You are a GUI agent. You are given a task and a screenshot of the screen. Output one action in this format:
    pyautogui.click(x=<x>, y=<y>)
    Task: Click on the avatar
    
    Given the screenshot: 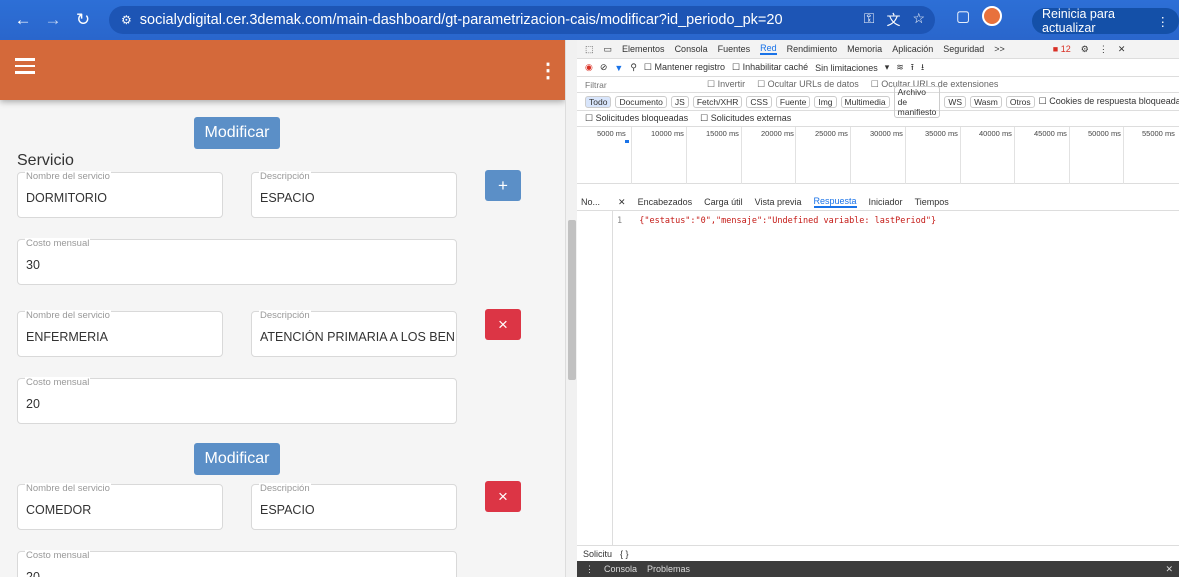 What is the action you would take?
    pyautogui.click(x=992, y=16)
    